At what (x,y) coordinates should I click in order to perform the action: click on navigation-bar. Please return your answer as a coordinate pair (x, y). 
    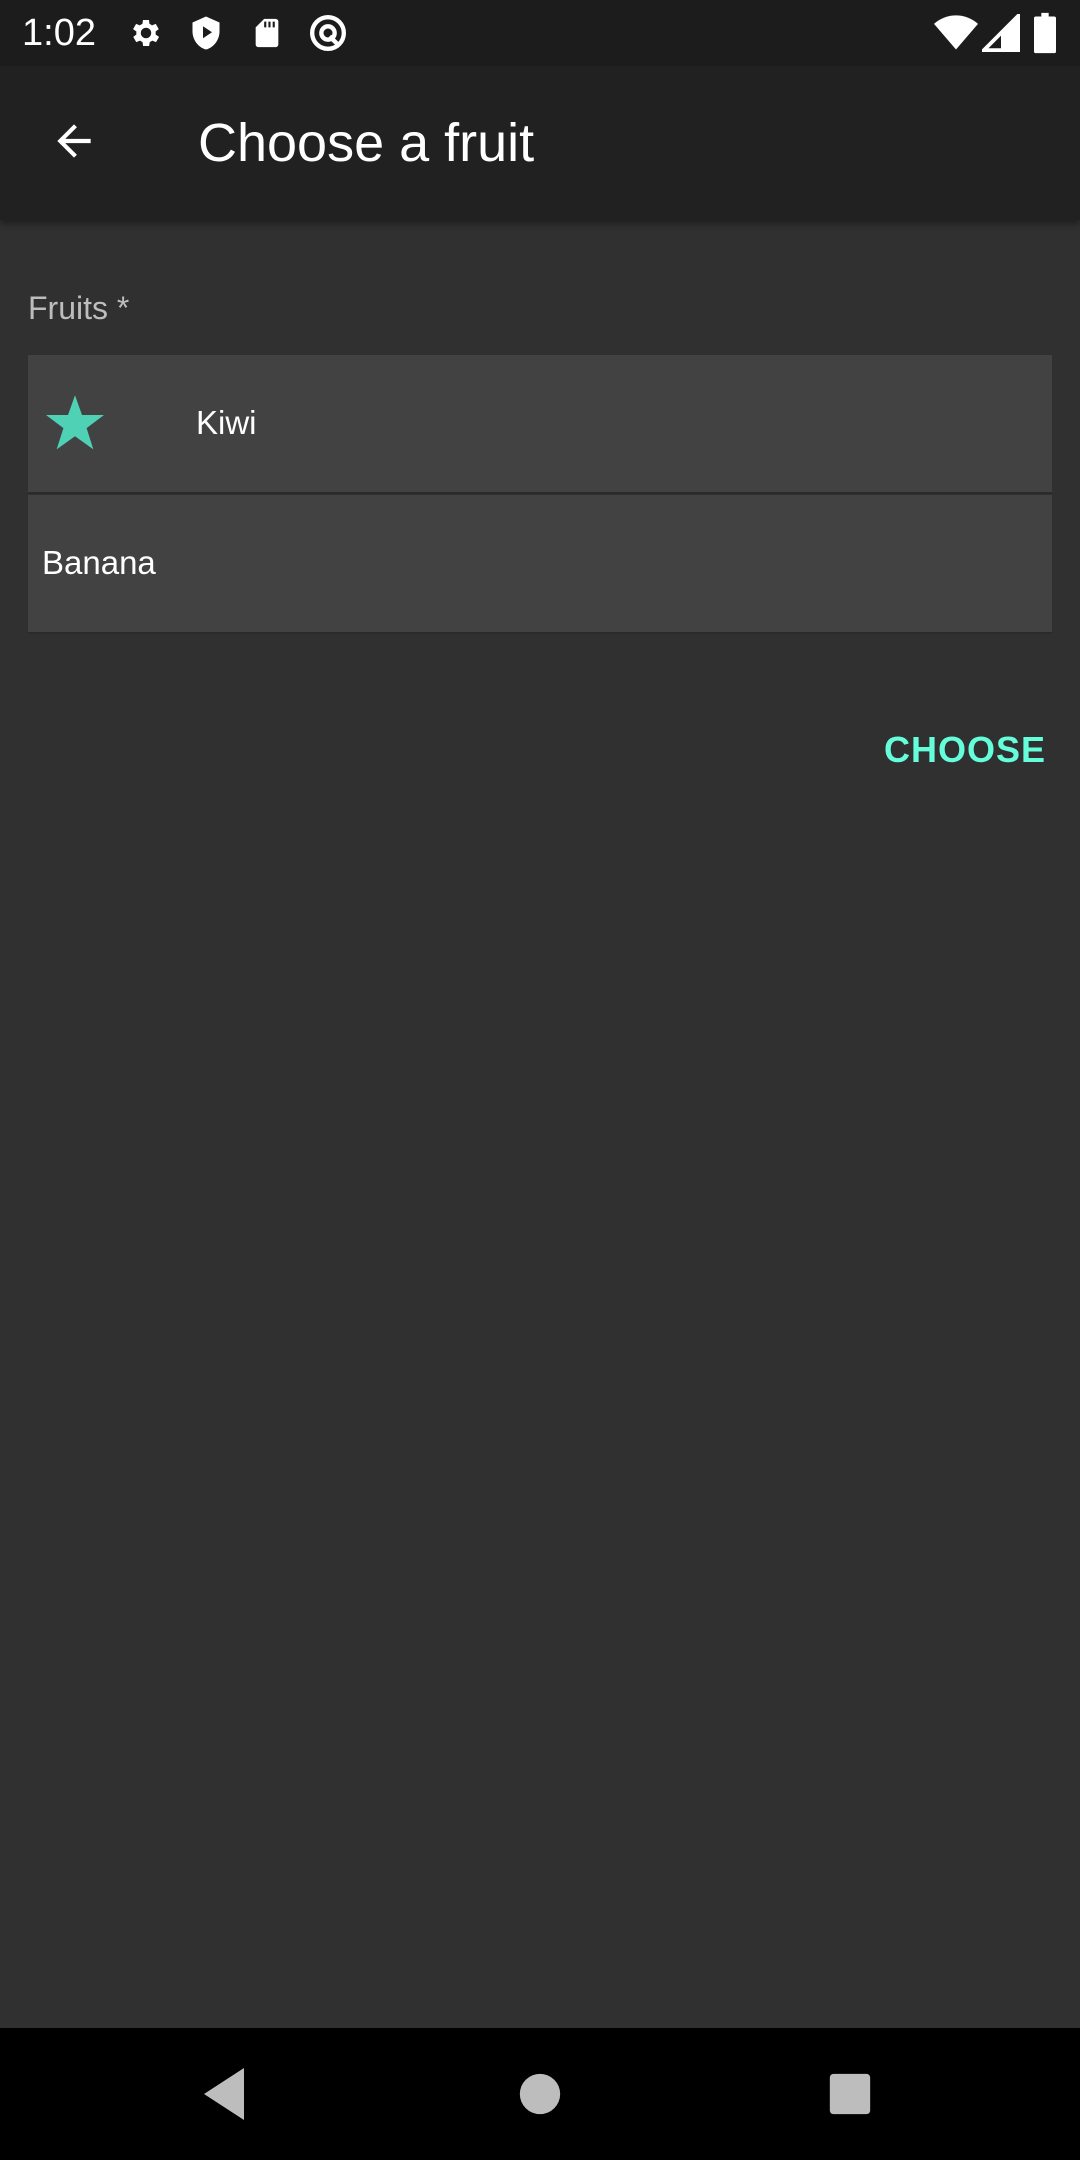
    Looking at the image, I should click on (540, 2094).